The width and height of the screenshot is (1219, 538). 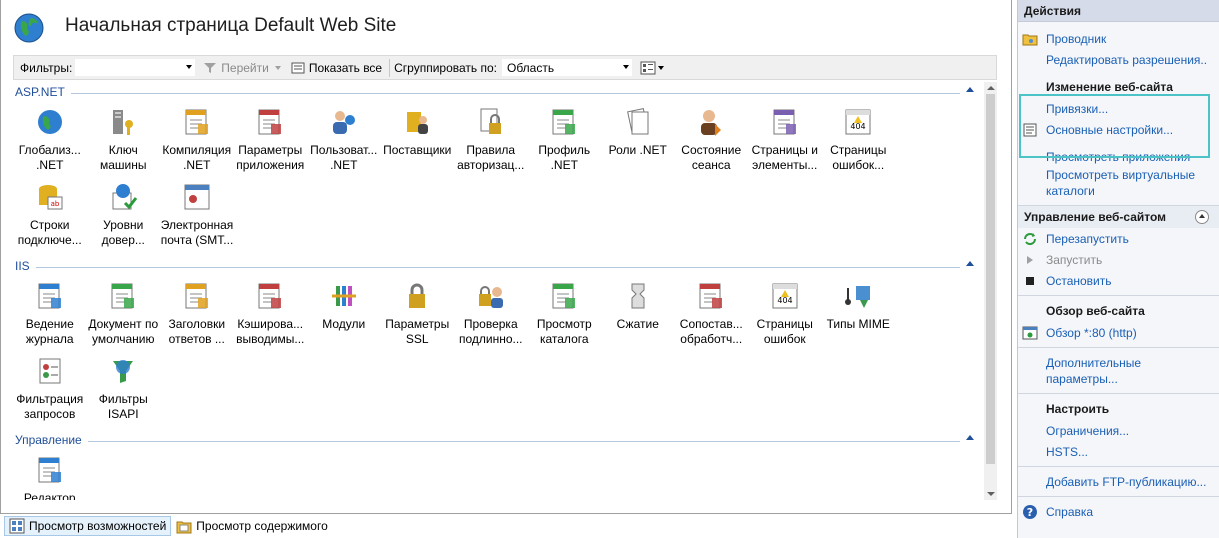 What do you see at coordinates (418, 138) in the screenshot?
I see `feature-item: Поставщики` at bounding box center [418, 138].